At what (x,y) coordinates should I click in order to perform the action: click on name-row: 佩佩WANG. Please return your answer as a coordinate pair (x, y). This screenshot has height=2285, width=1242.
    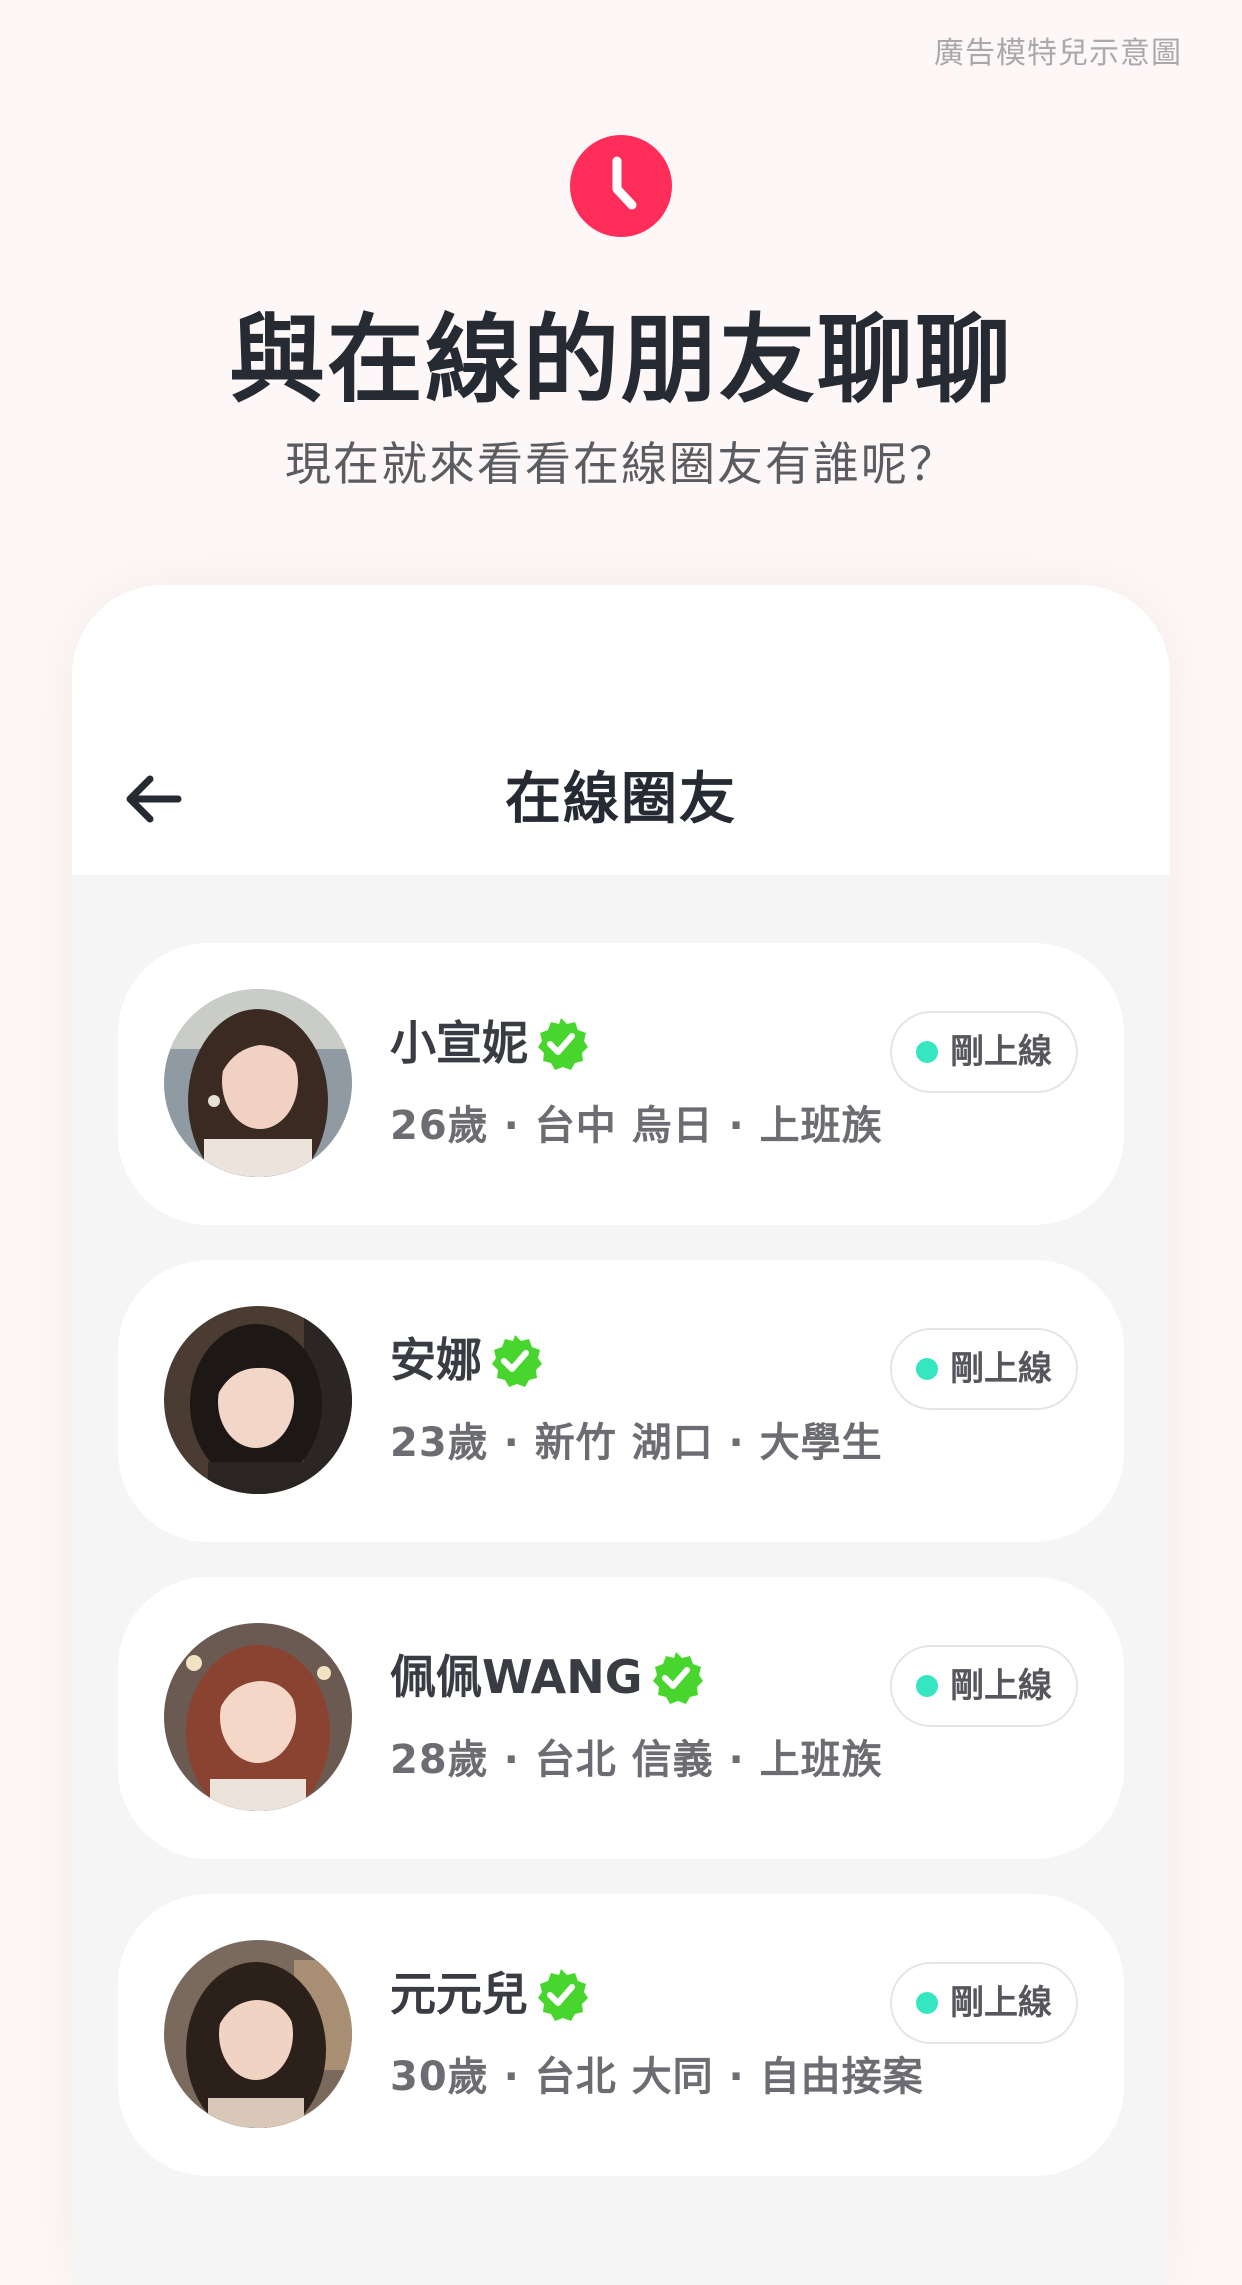
    Looking at the image, I should click on (546, 1677).